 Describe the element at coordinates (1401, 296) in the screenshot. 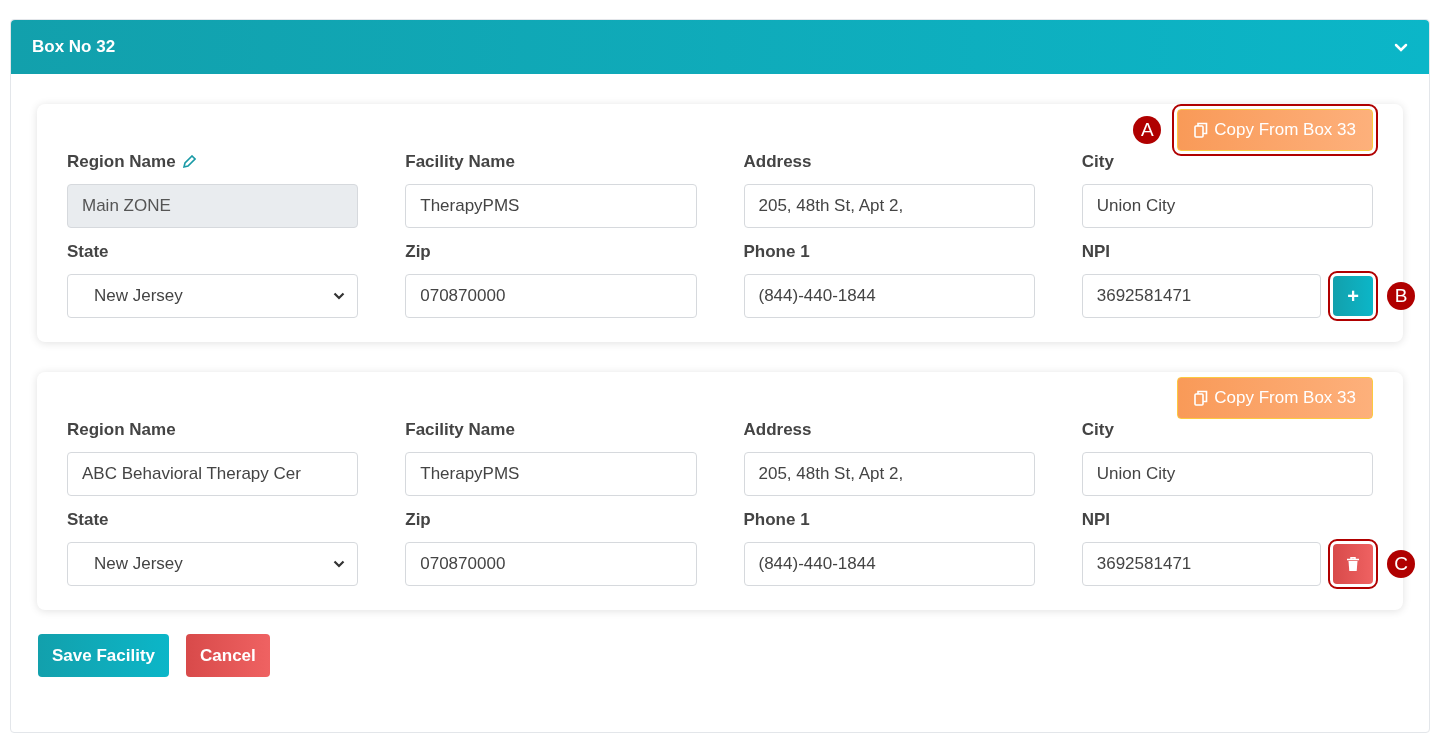

I see `callout-marker: B` at that location.